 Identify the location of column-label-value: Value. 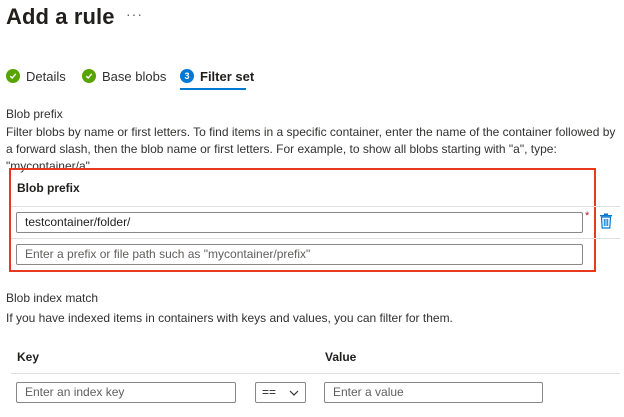
(341, 357).